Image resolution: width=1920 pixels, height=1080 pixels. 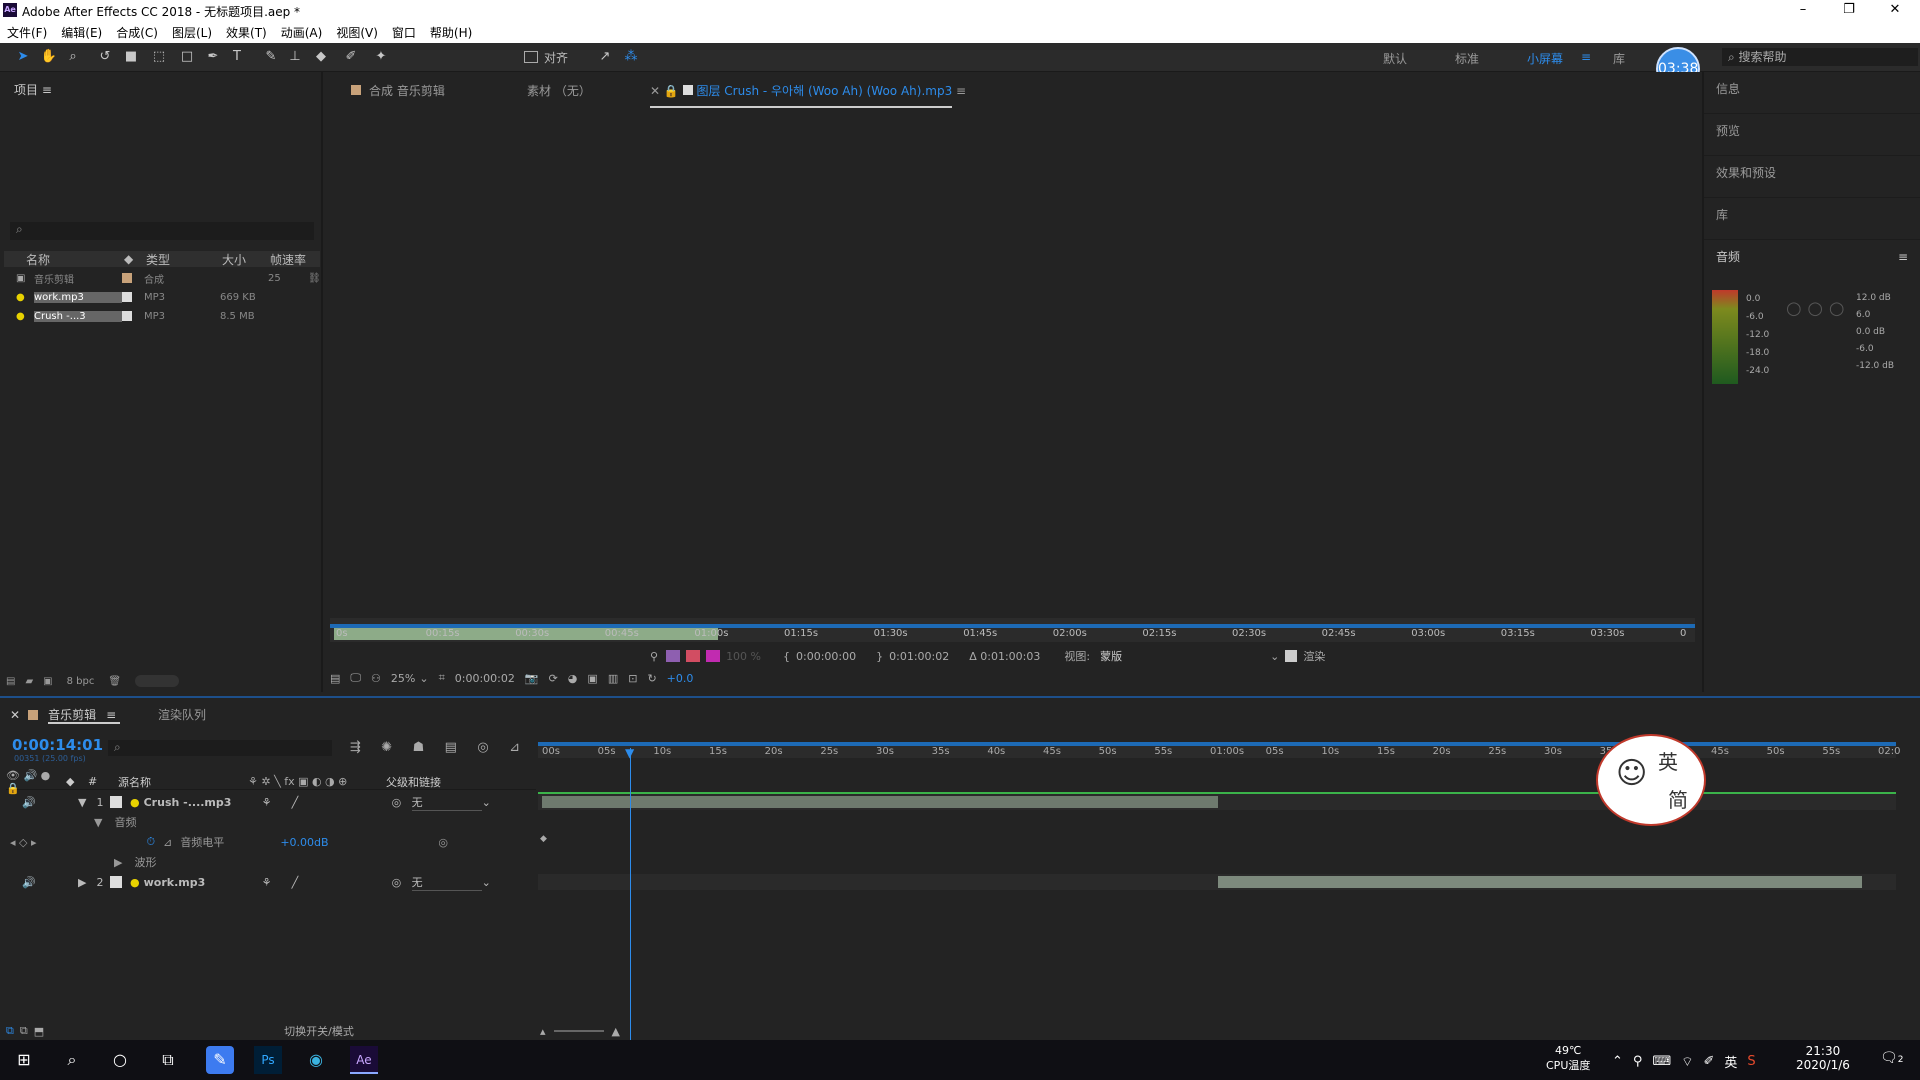 What do you see at coordinates (404, 32) in the screenshot?
I see `menu-window: 窗口` at bounding box center [404, 32].